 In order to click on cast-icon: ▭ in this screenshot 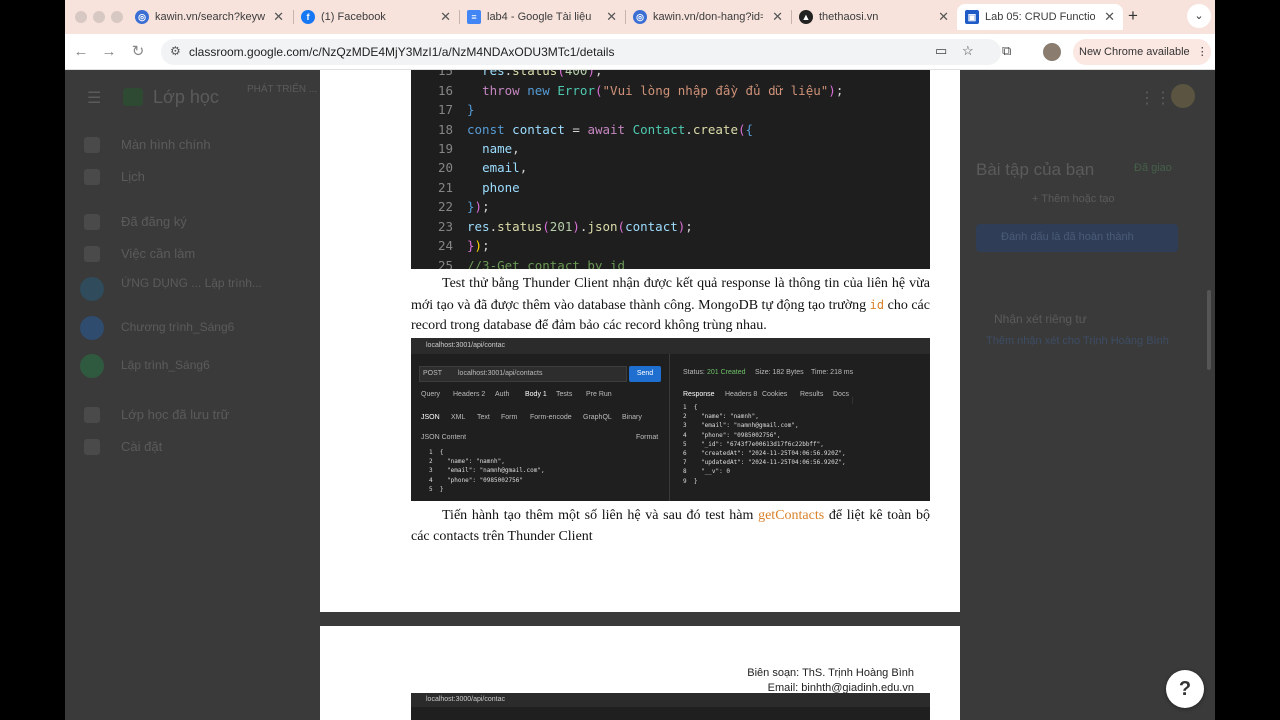, I will do `click(941, 51)`.